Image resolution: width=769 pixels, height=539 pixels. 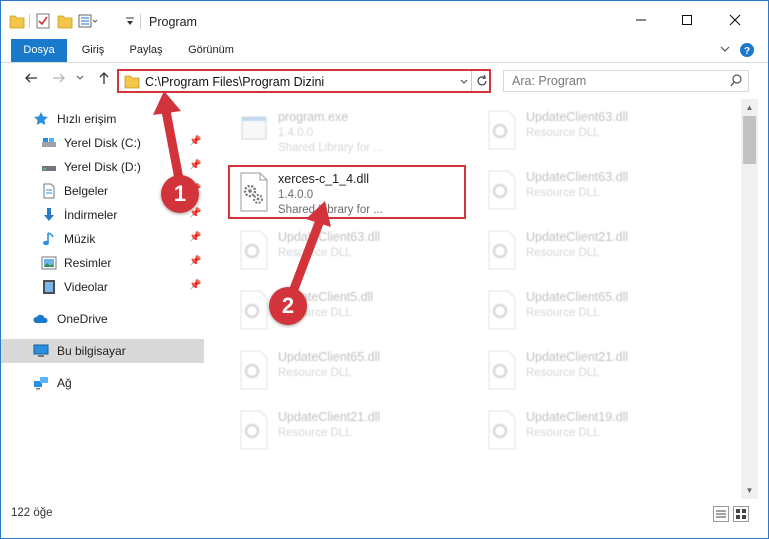 What do you see at coordinates (384, 51) in the screenshot?
I see `ribbon: Dosya Giriş Paylaş Görünüm ?` at bounding box center [384, 51].